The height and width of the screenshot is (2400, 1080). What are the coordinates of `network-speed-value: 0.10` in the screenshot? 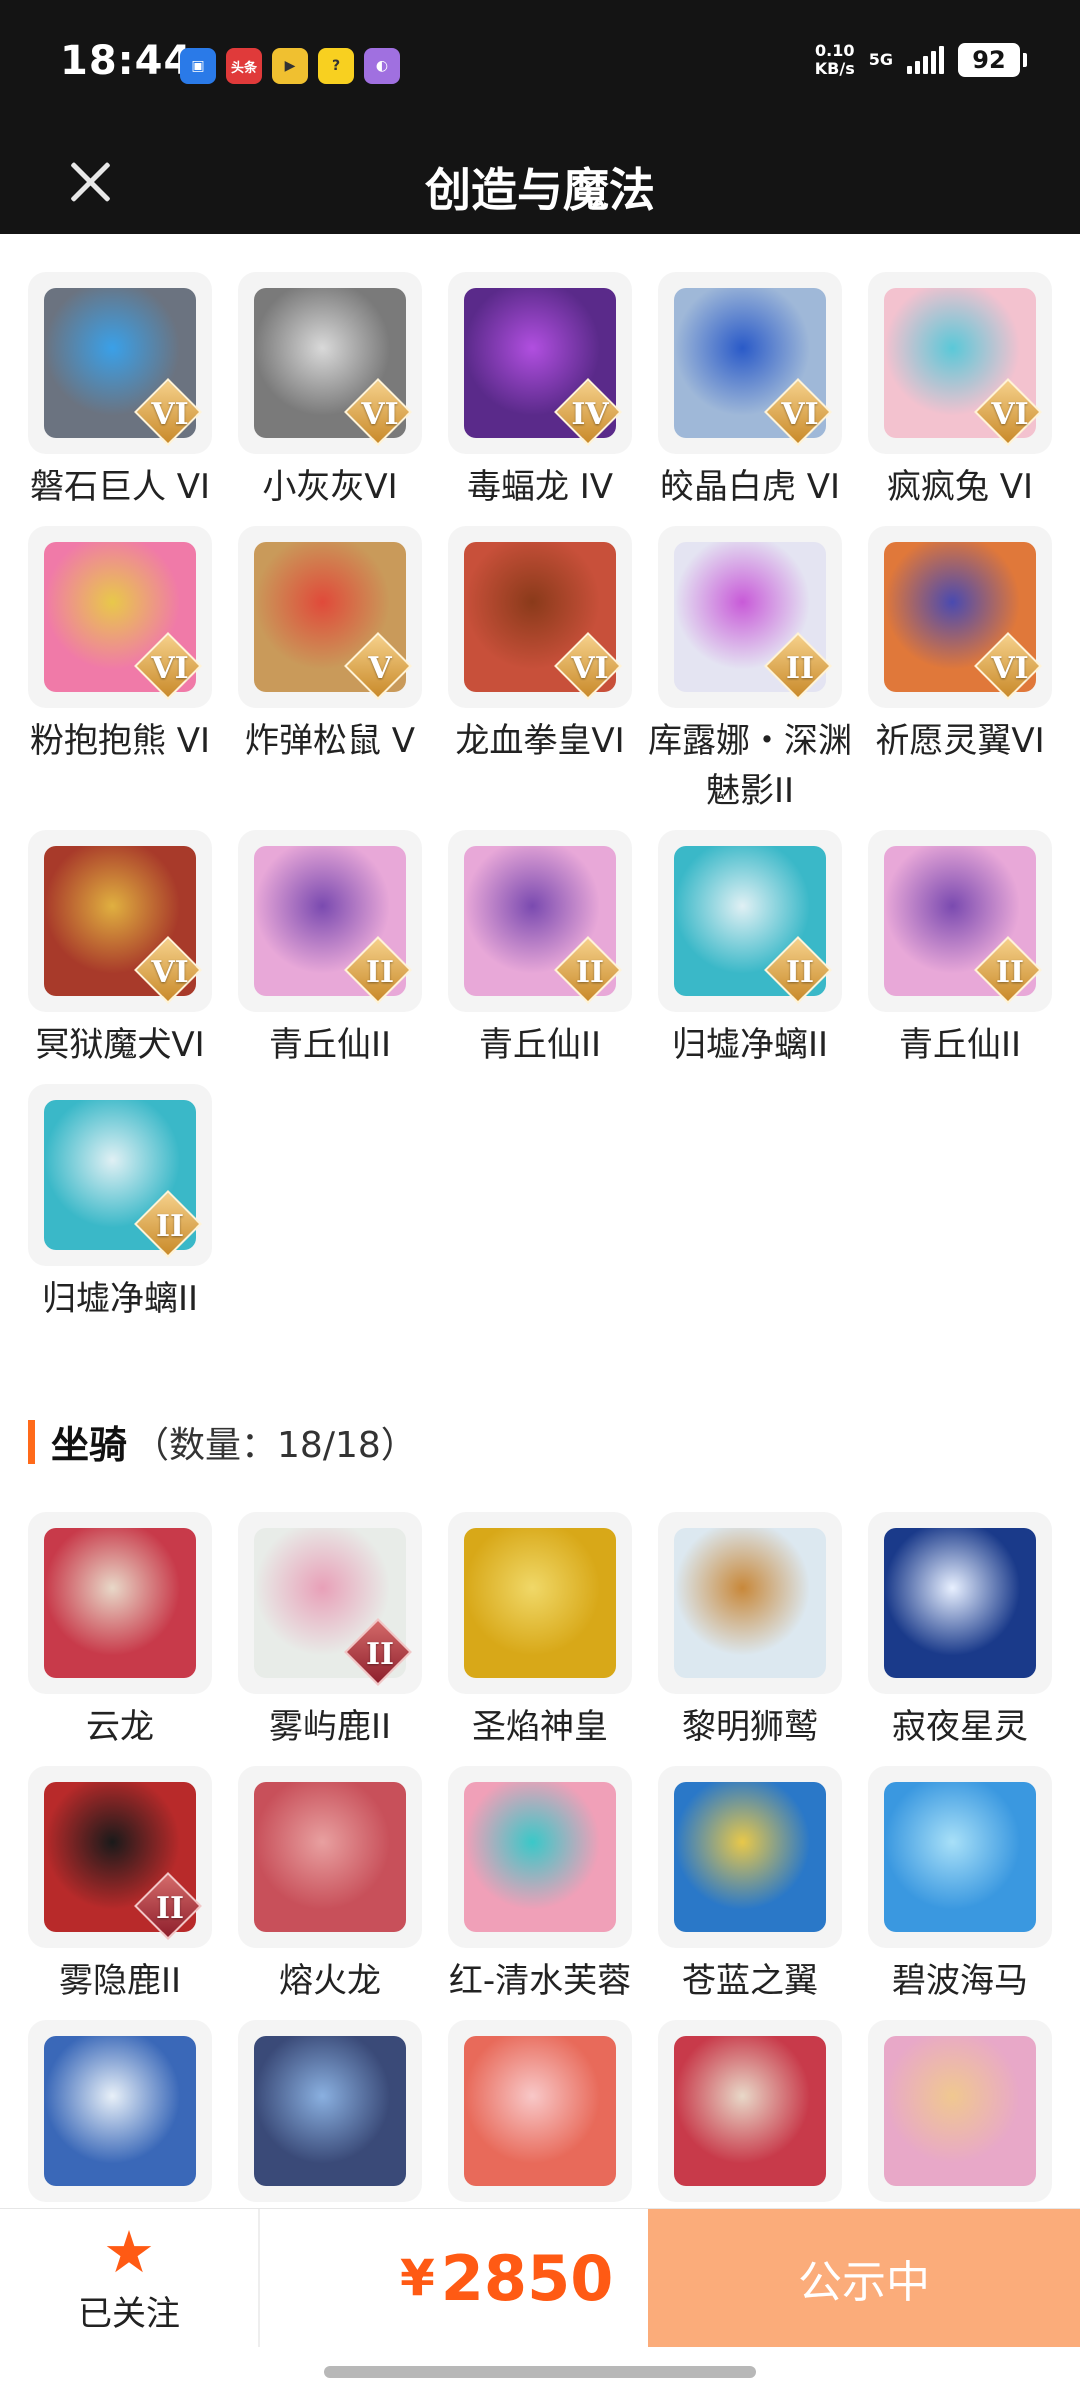 It's located at (835, 50).